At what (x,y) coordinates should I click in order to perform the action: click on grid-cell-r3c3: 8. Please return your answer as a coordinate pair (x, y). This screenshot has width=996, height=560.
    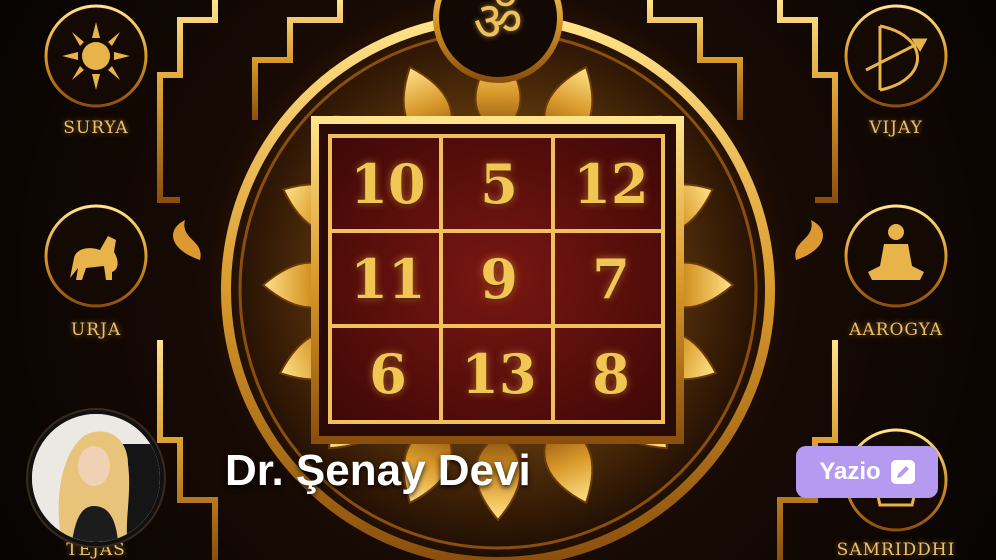
    Looking at the image, I should click on (611, 374).